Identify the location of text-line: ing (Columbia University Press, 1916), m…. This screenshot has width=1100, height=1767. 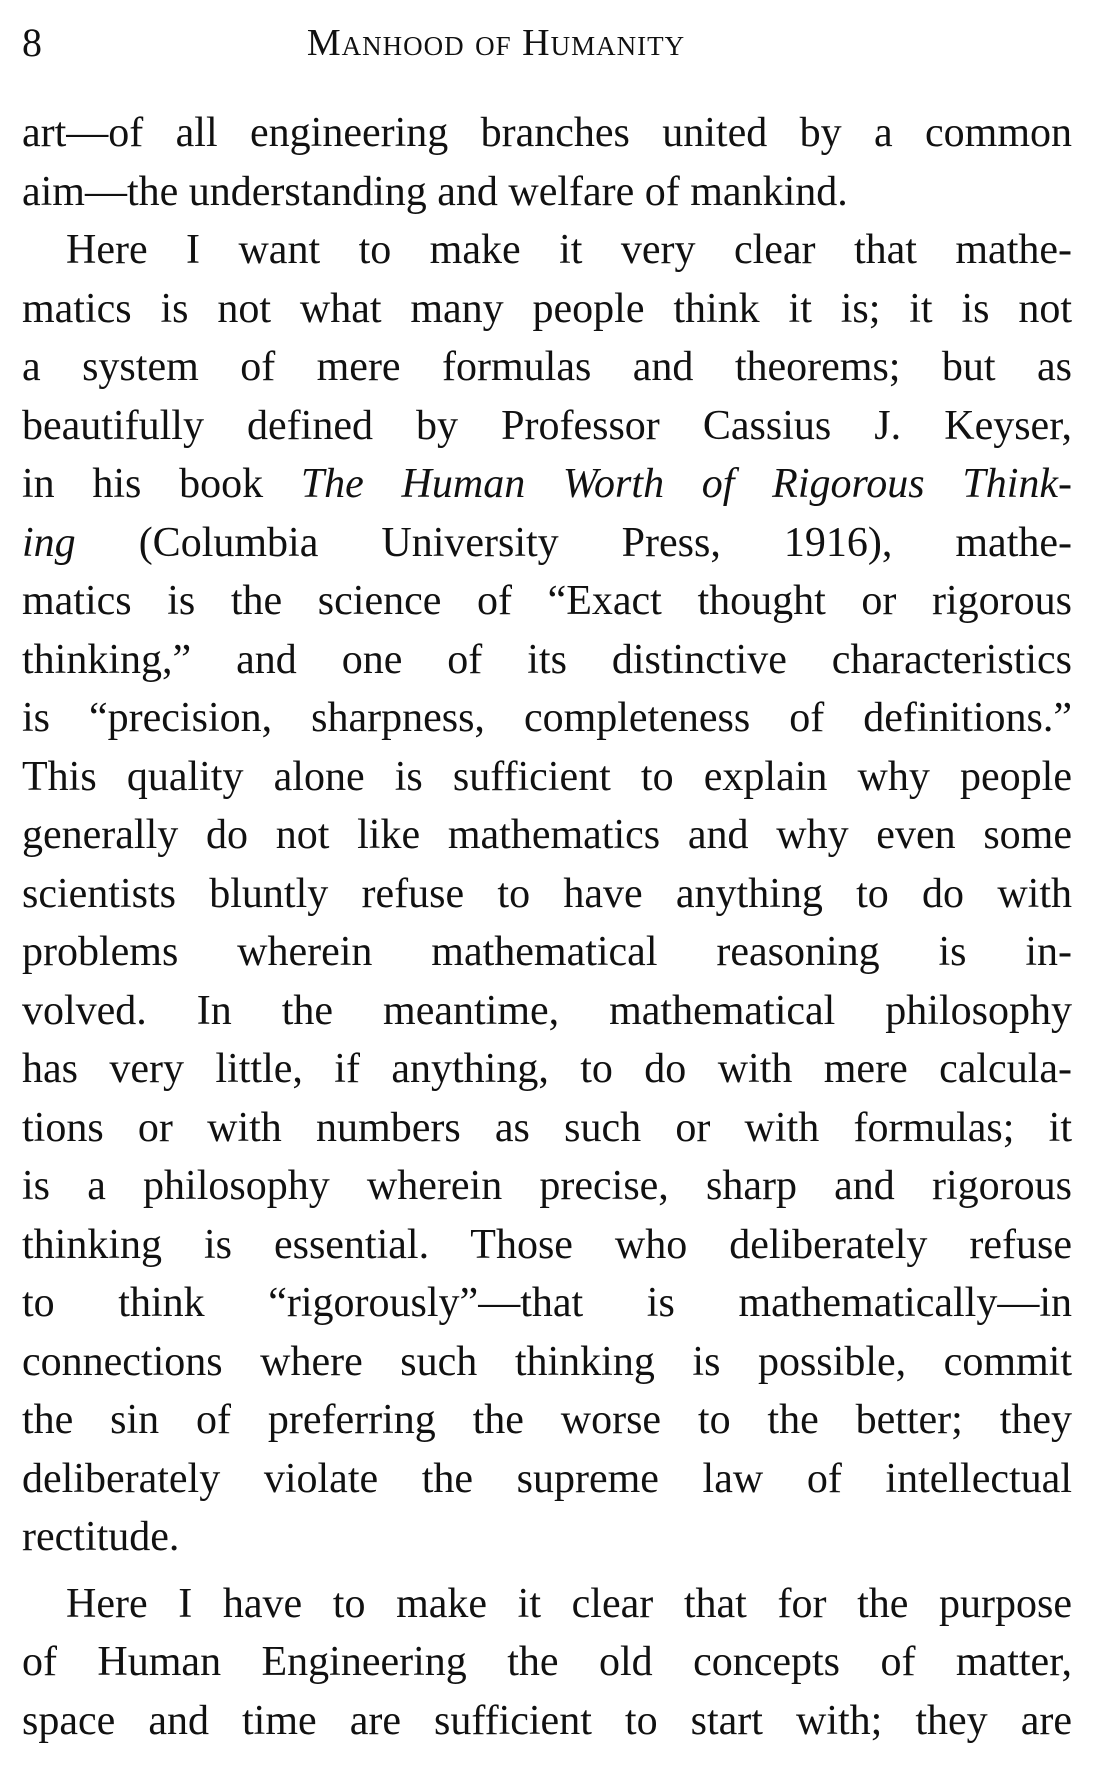
(547, 543).